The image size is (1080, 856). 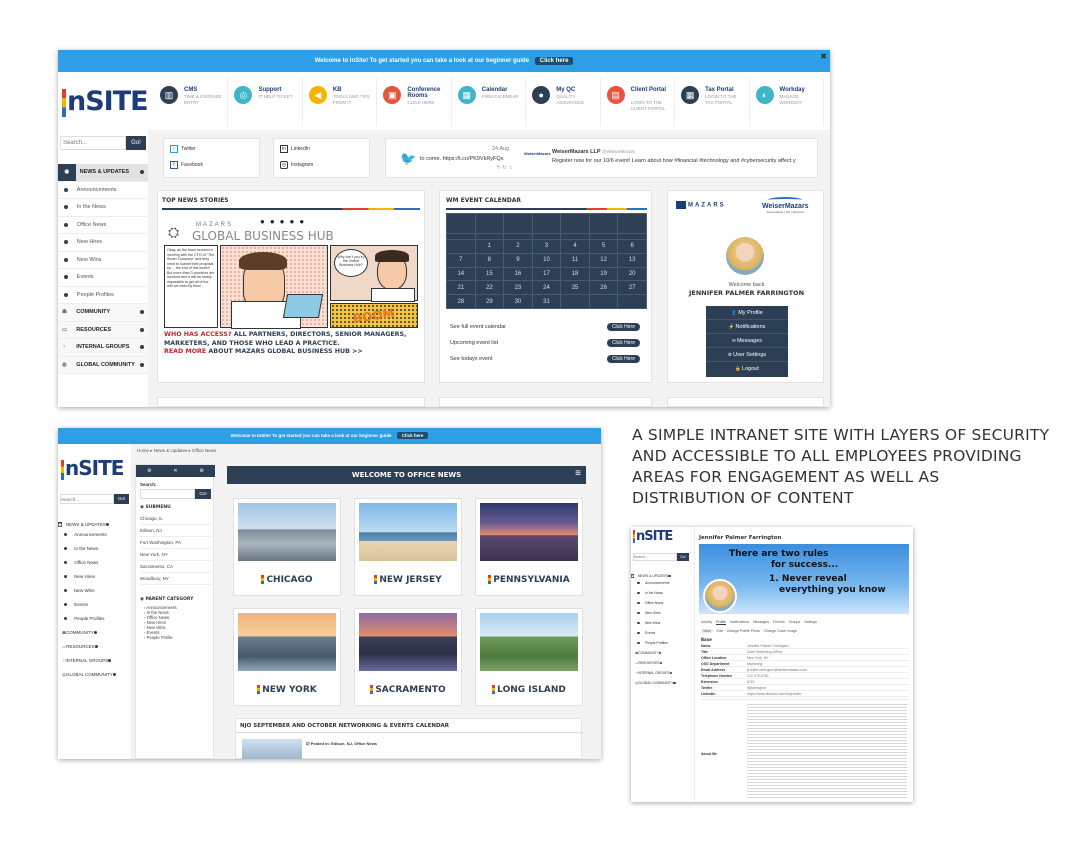 I want to click on instagram-link: ◎ Instagram, so click(x=296, y=165).